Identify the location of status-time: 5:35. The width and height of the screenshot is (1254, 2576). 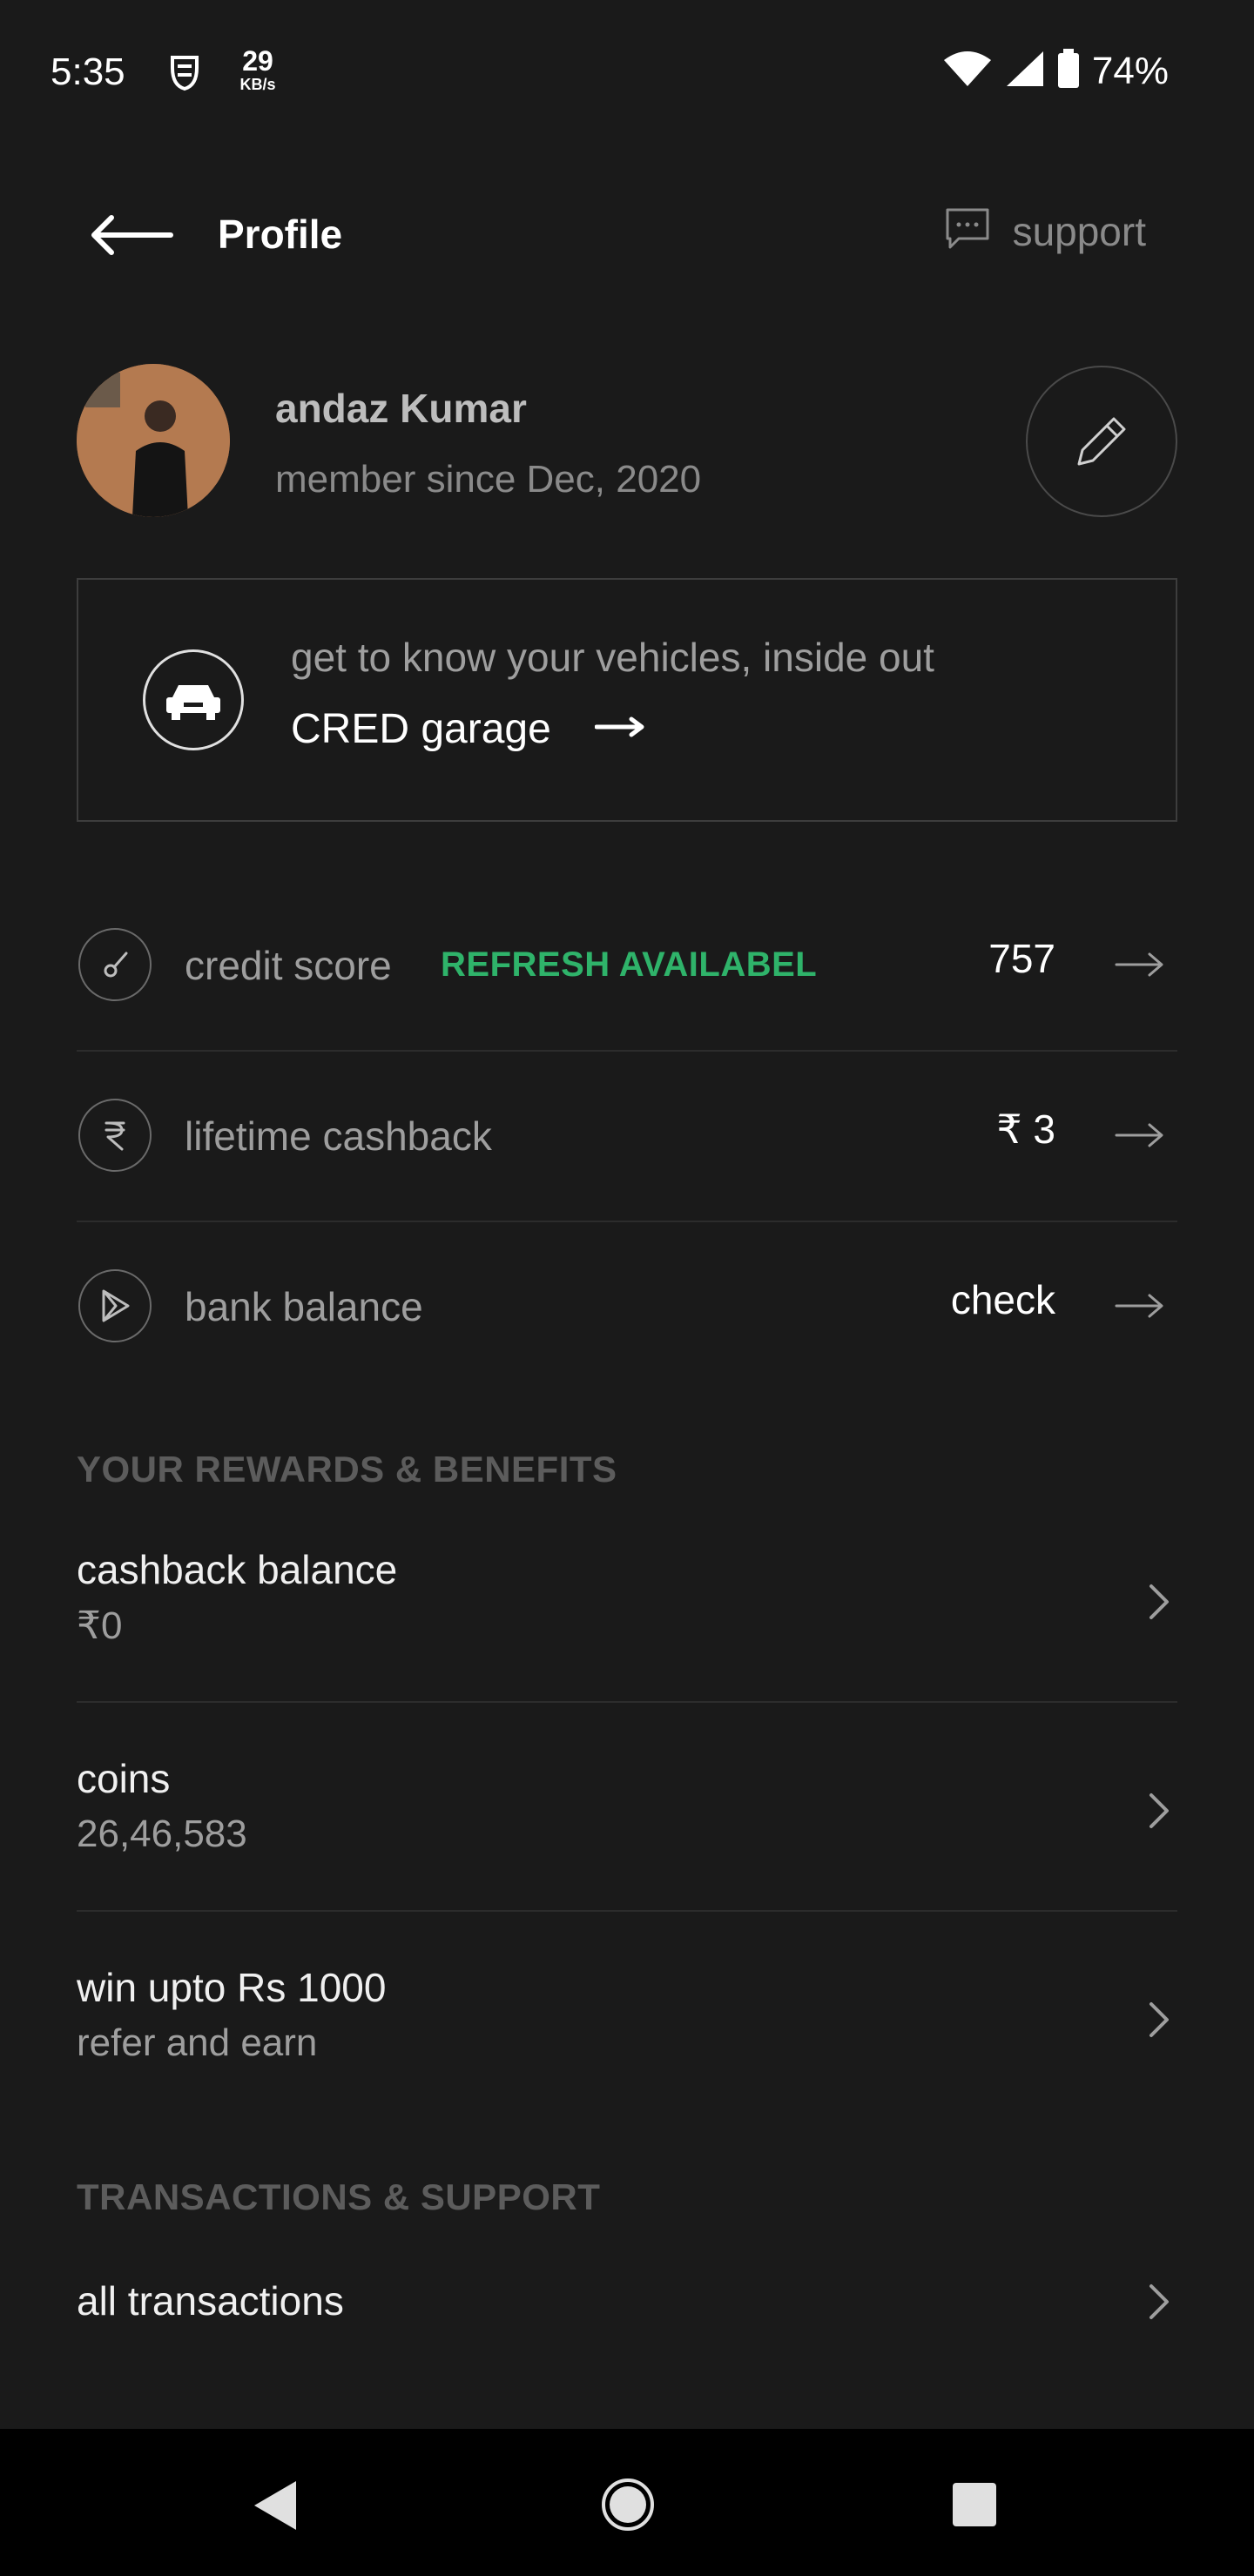
(88, 71).